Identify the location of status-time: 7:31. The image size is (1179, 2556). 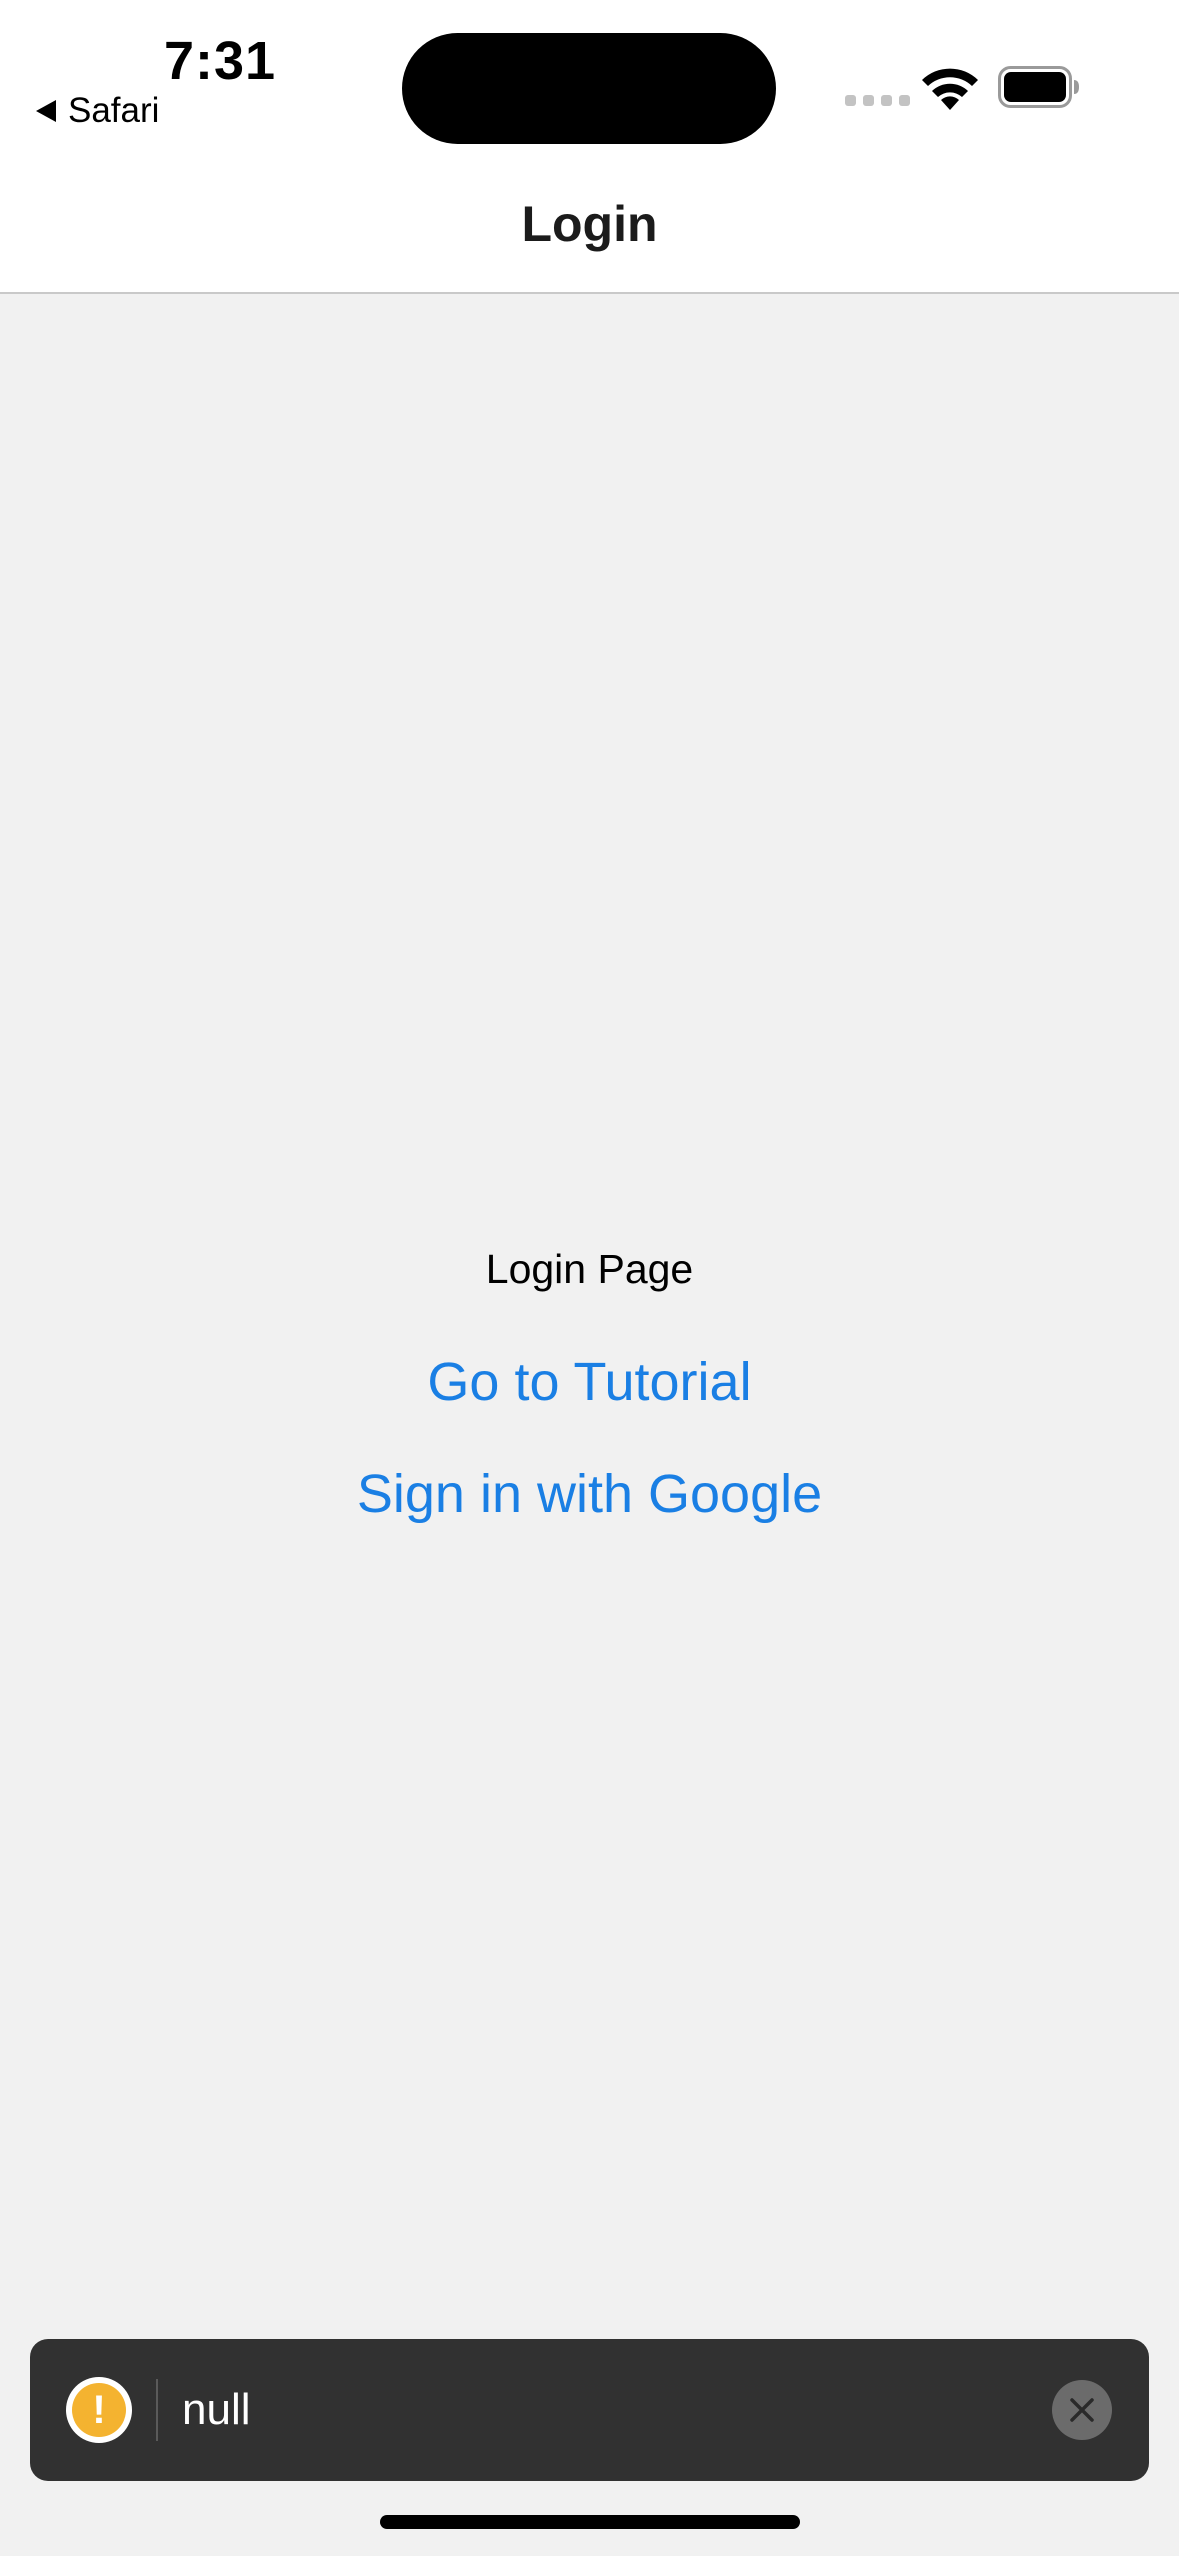
(220, 61).